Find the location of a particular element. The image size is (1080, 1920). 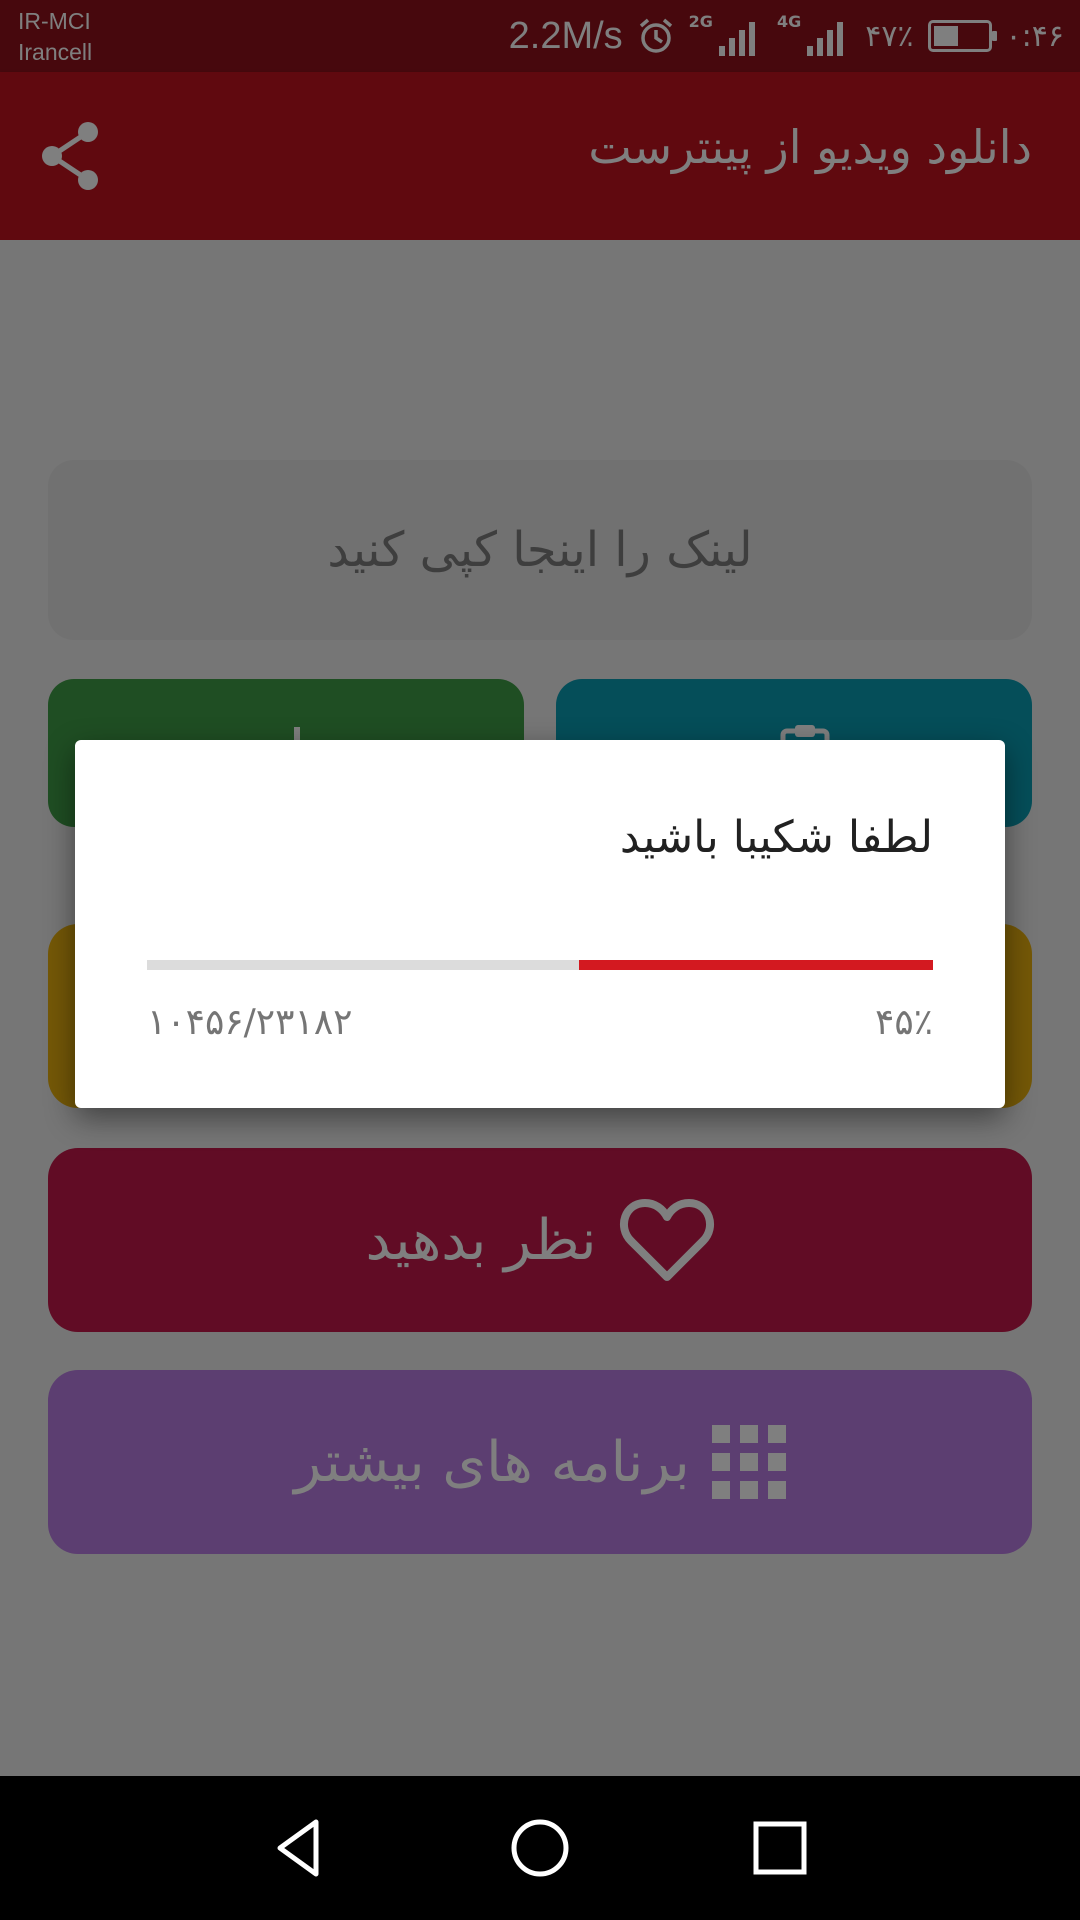

dialog-title: لطفا شکیبا باشید is located at coordinates (776, 837).